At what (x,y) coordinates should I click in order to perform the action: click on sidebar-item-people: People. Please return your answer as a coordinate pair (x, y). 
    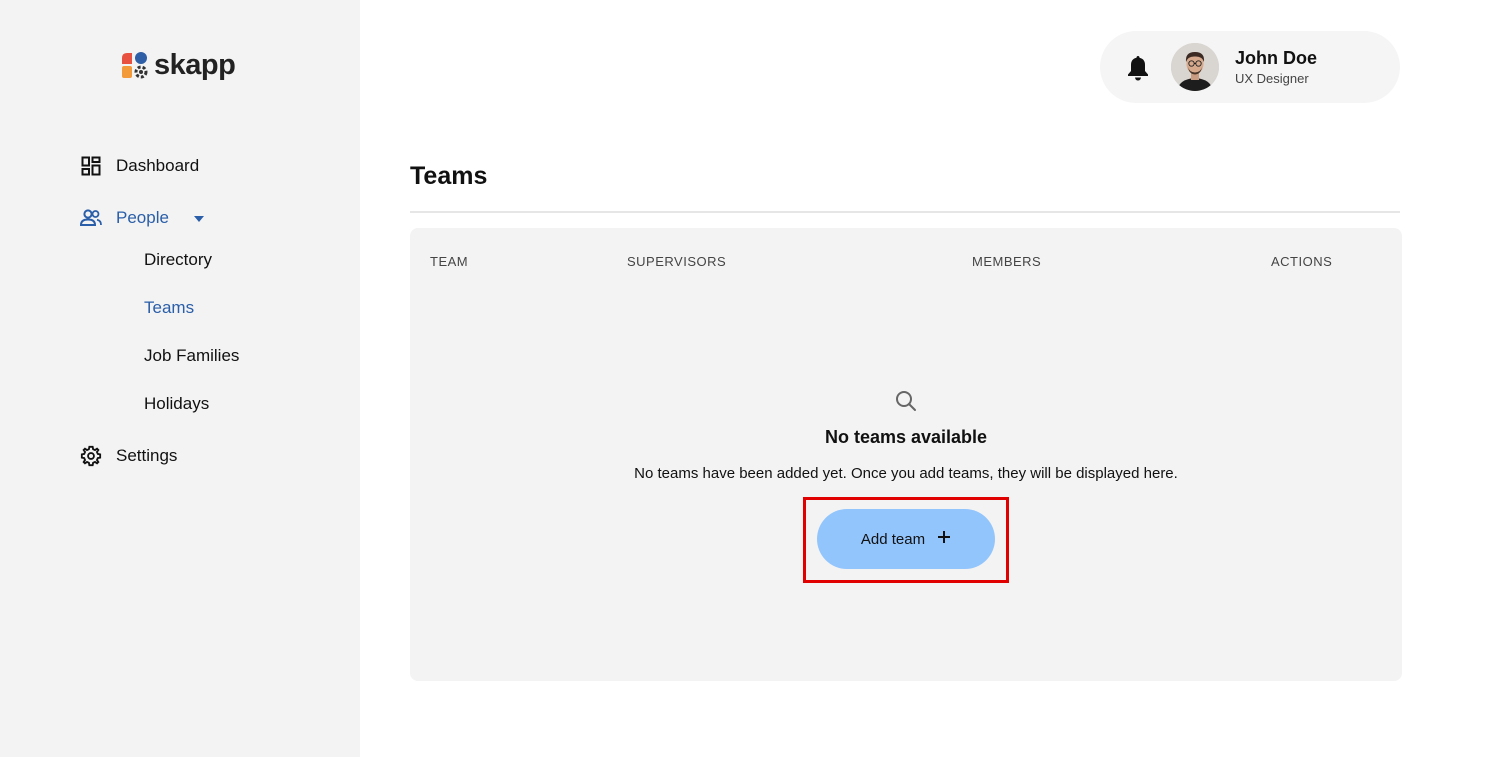
    Looking at the image, I should click on (142, 218).